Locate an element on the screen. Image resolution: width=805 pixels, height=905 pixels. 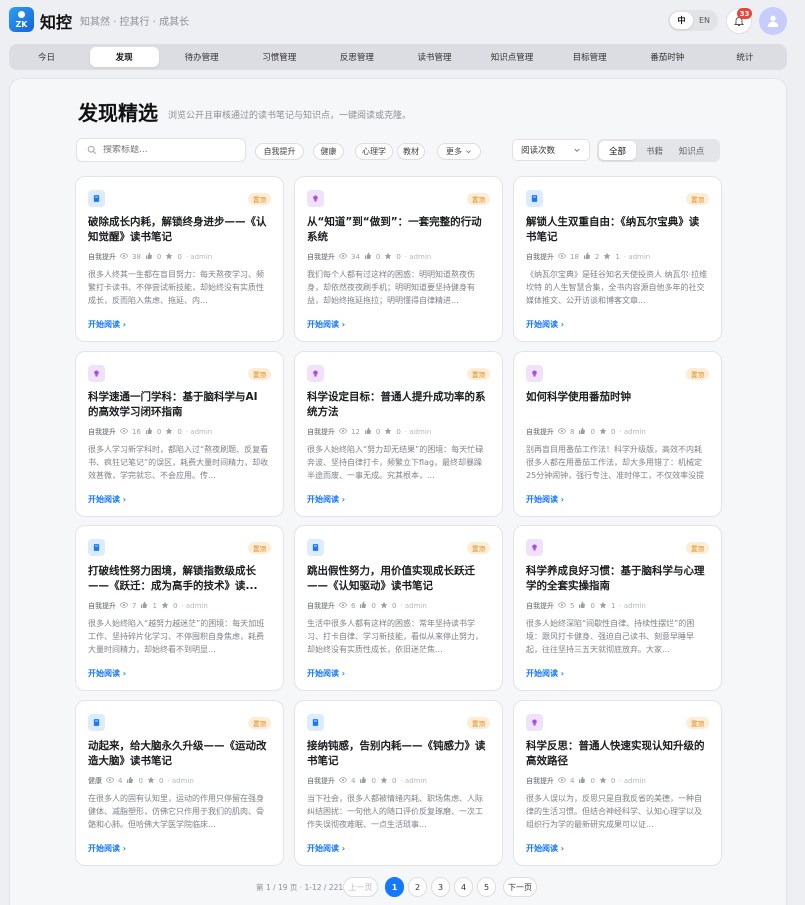
nav-tab-8: 番茄时钟 is located at coordinates (667, 57).